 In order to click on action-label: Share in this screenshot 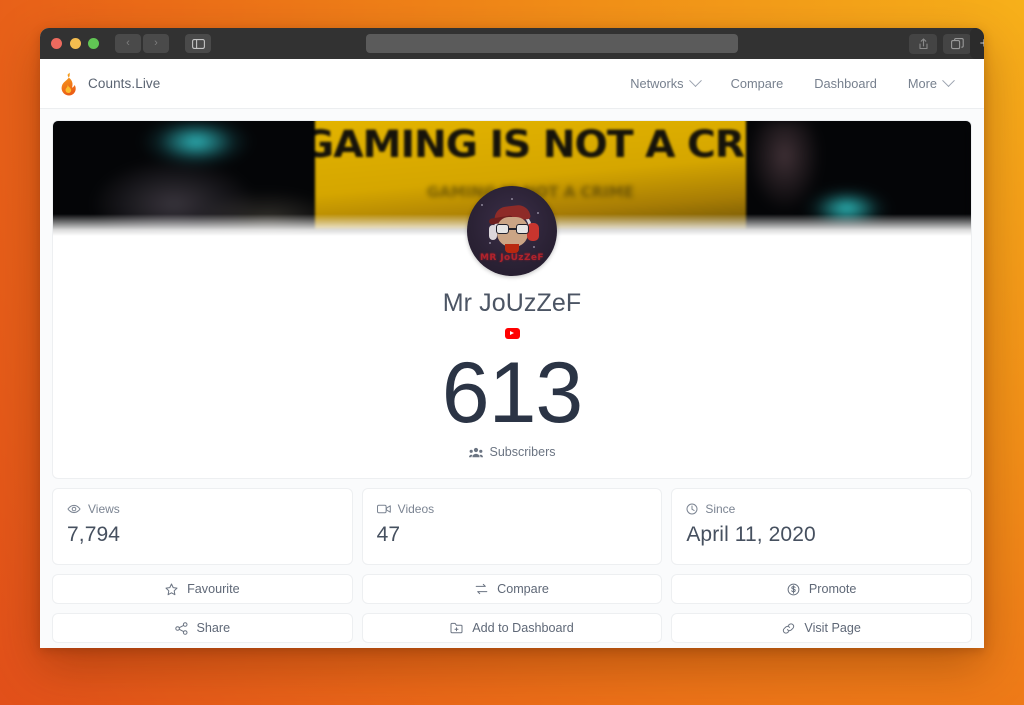, I will do `click(213, 628)`.